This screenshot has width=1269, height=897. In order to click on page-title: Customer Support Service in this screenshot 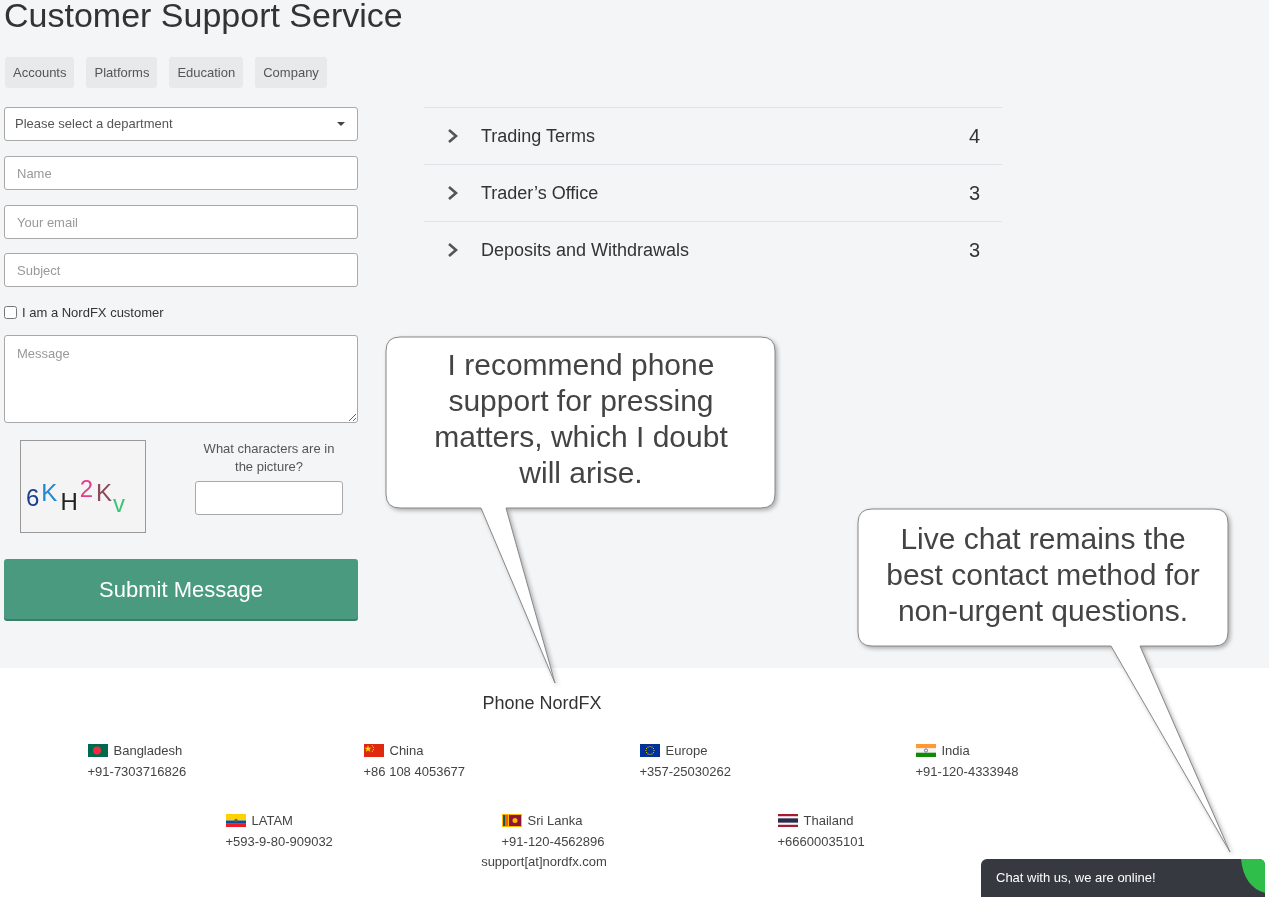, I will do `click(203, 16)`.